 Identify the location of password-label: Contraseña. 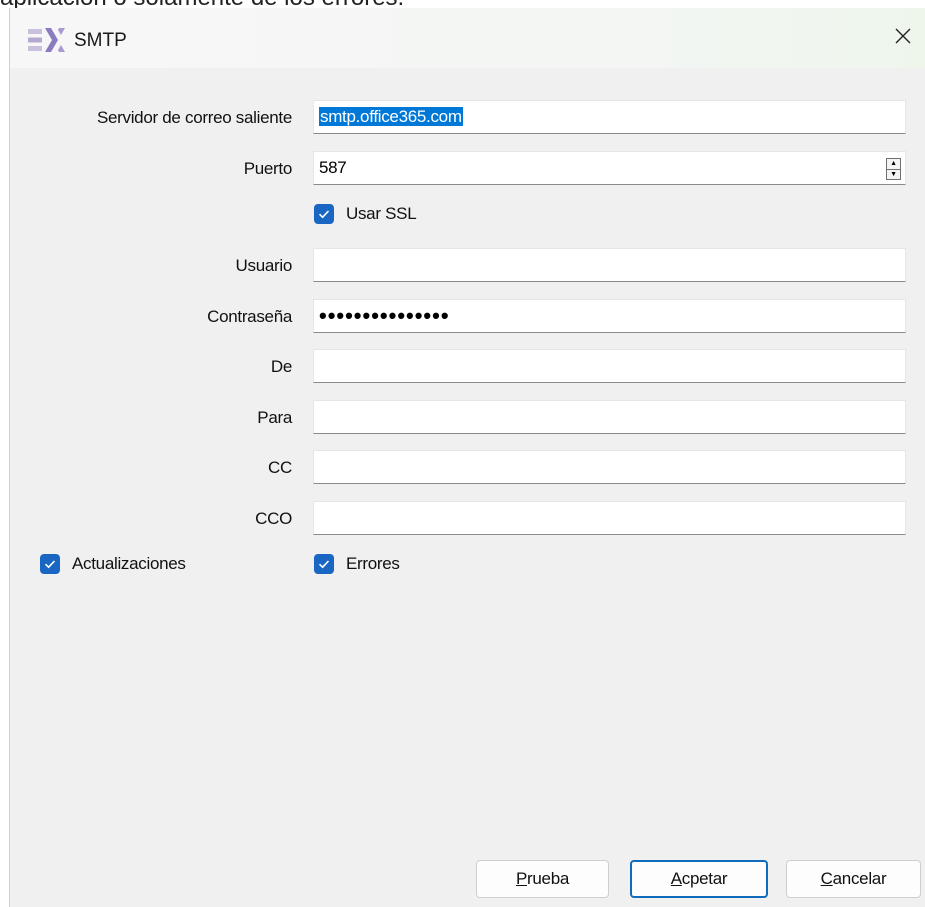
(249, 316).